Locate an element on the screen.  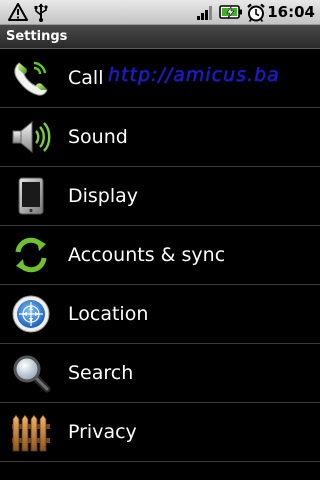
page-title: Settings is located at coordinates (37, 36).